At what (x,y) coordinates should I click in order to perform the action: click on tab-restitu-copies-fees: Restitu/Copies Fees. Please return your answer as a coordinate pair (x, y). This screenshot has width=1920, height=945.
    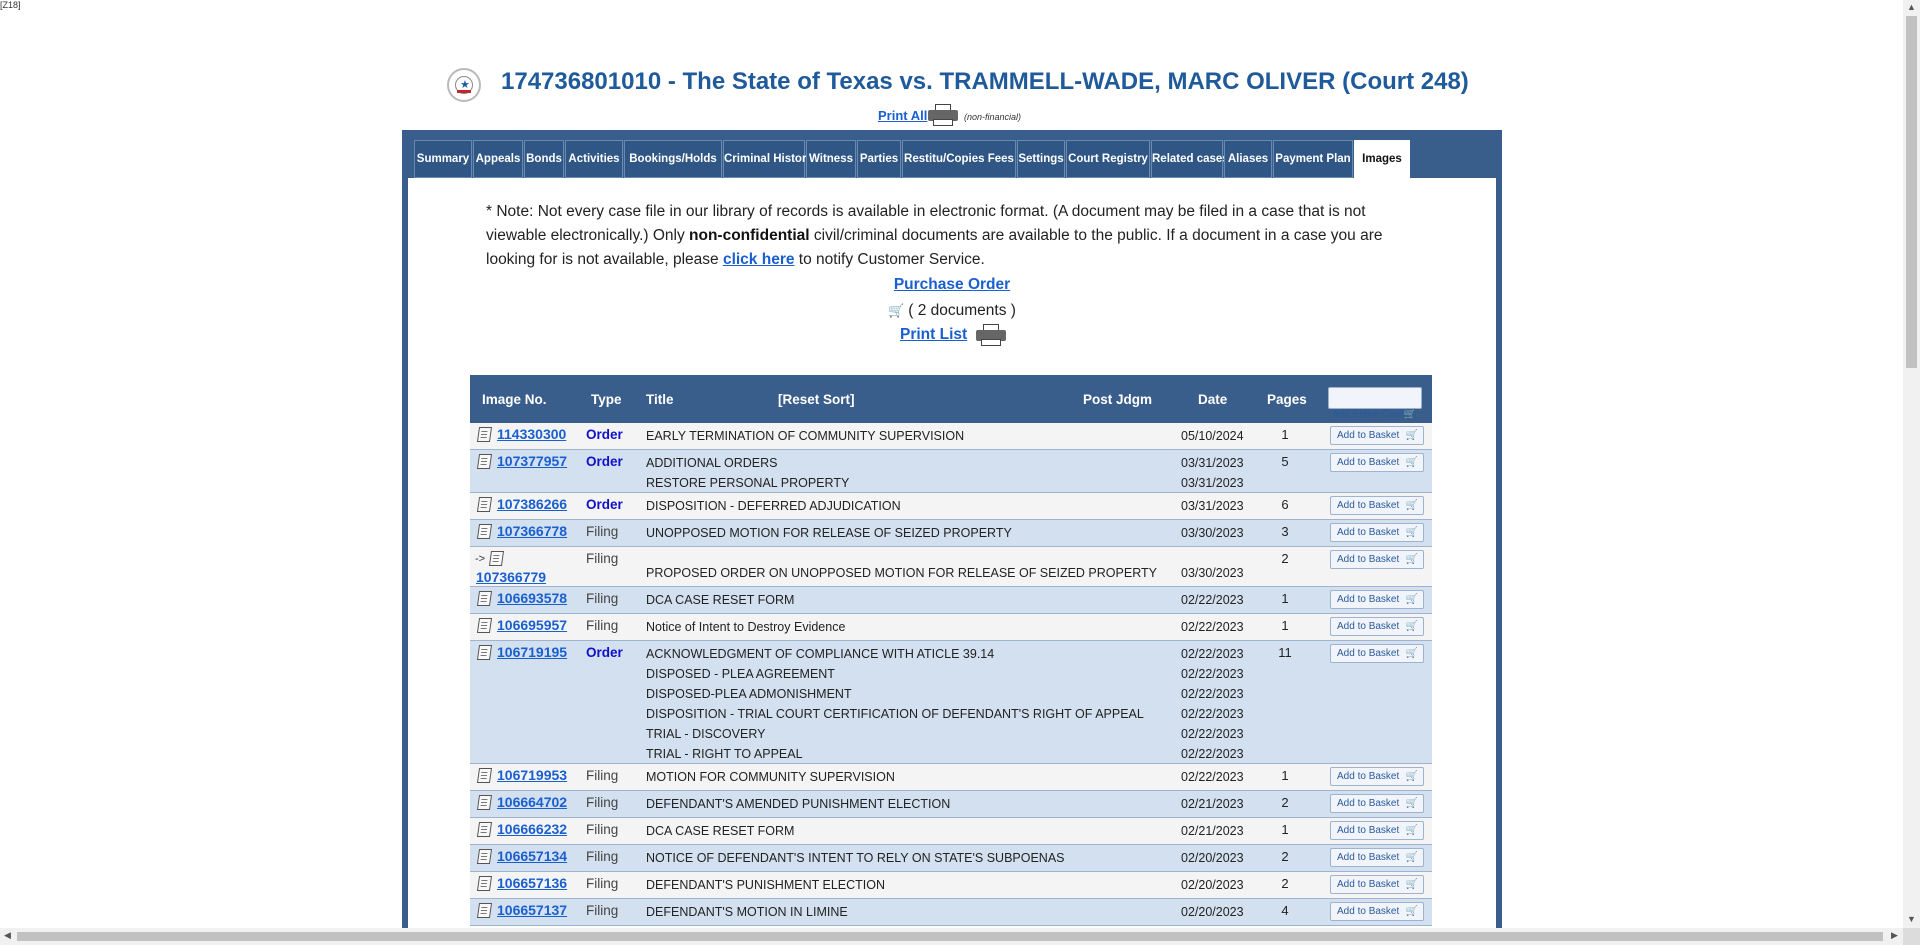
    Looking at the image, I should click on (959, 159).